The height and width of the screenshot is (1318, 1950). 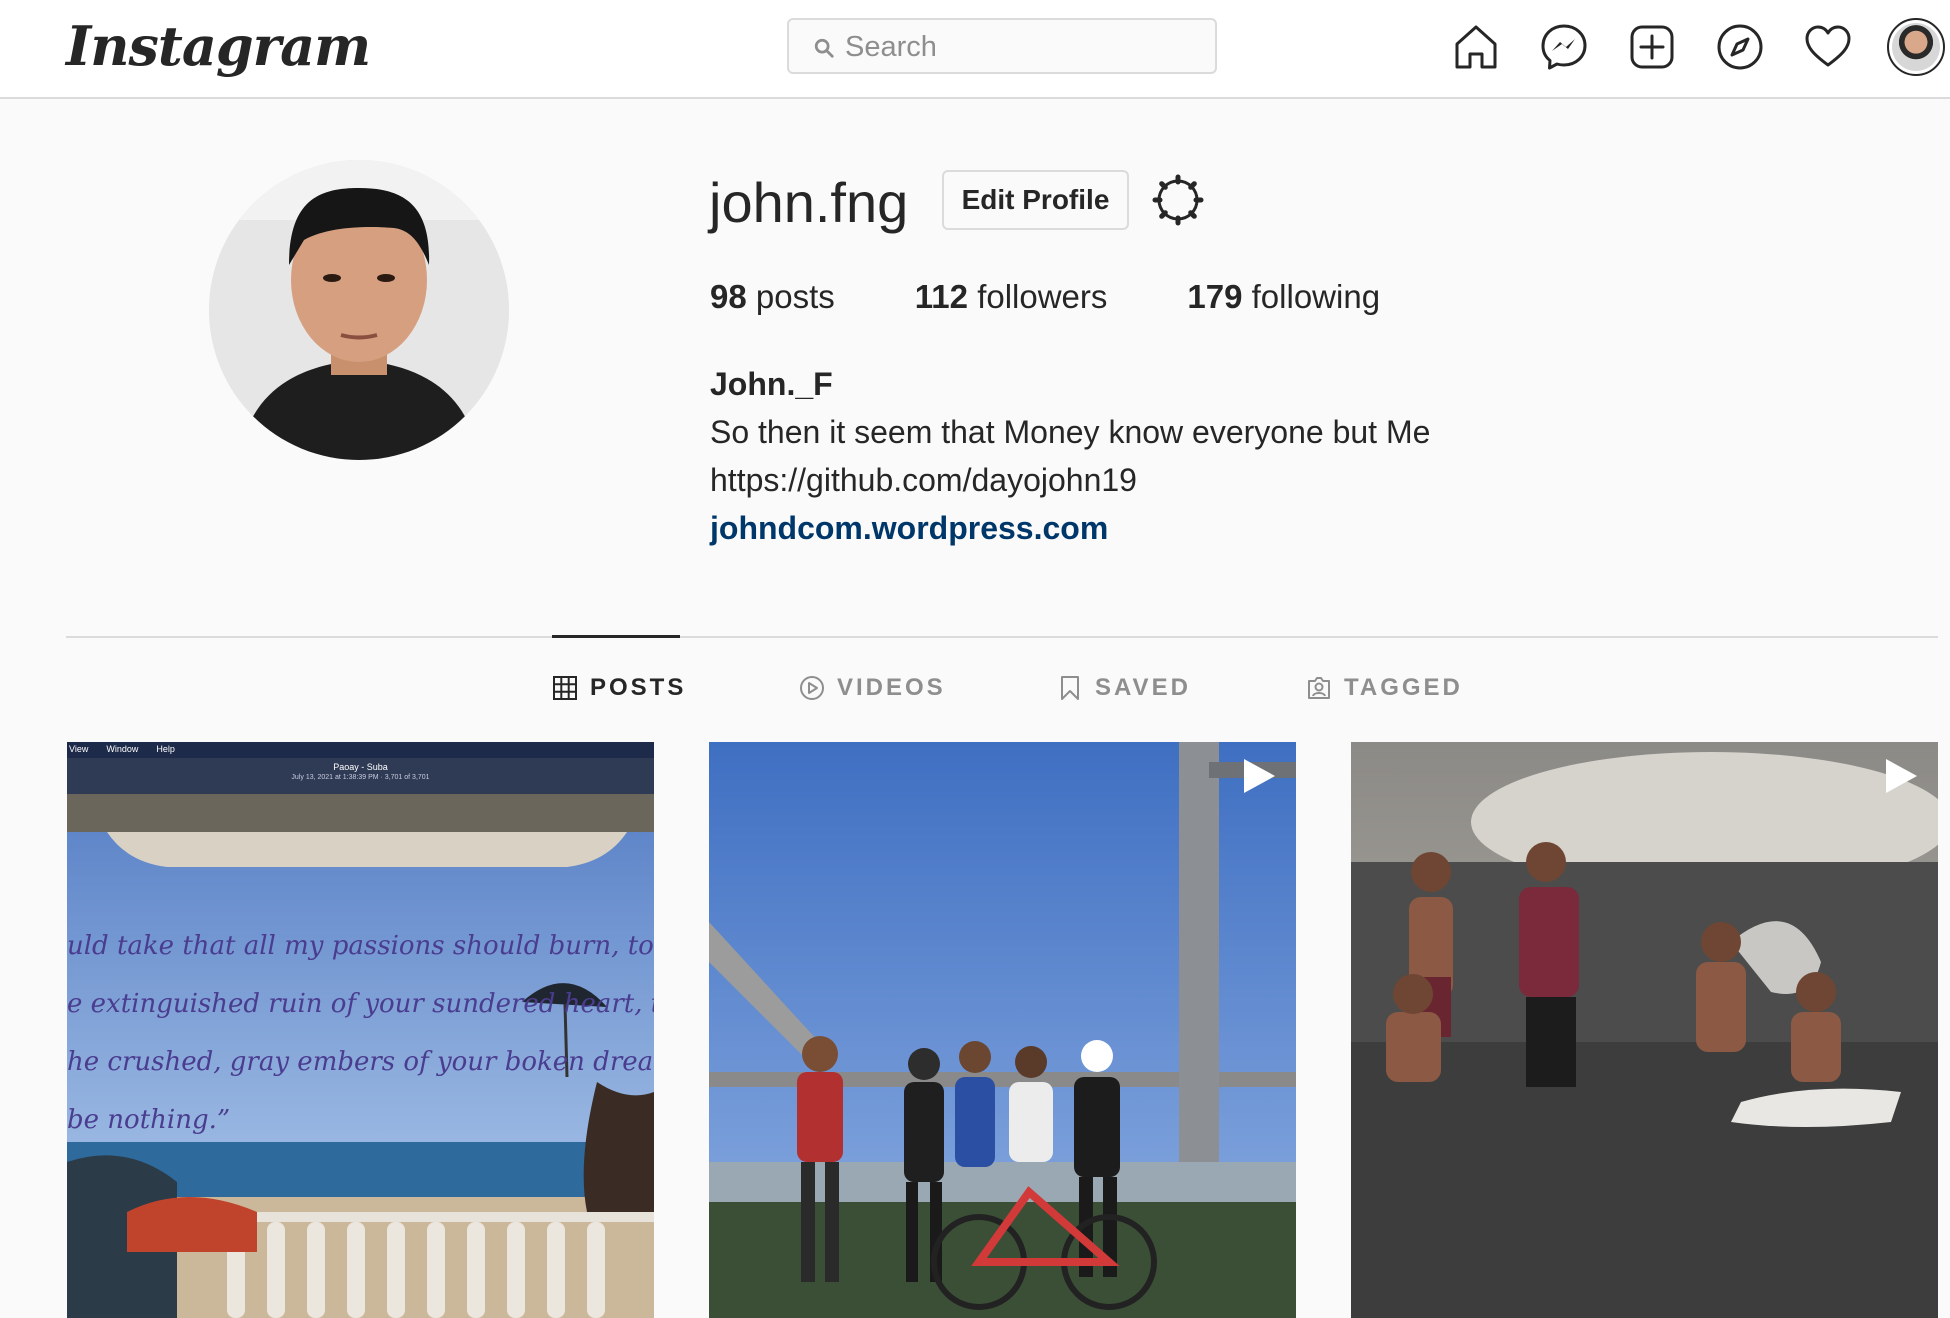 What do you see at coordinates (1740, 47) in the screenshot?
I see `explore-icon` at bounding box center [1740, 47].